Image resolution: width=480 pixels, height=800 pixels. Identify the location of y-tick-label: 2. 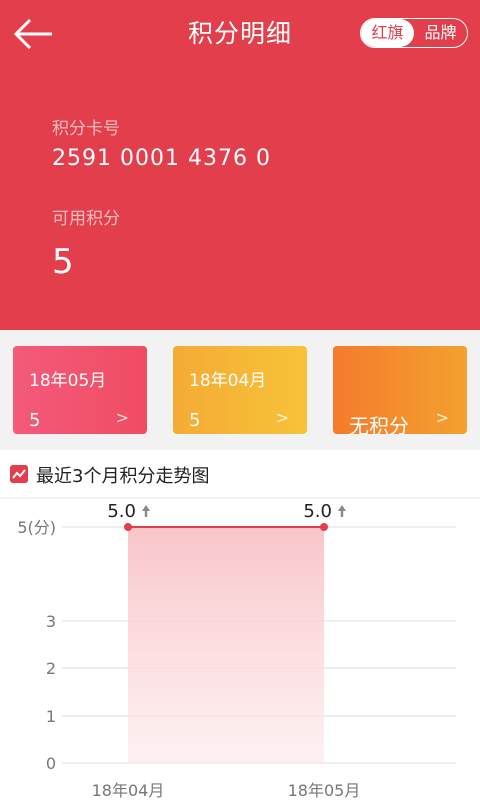
(51, 668).